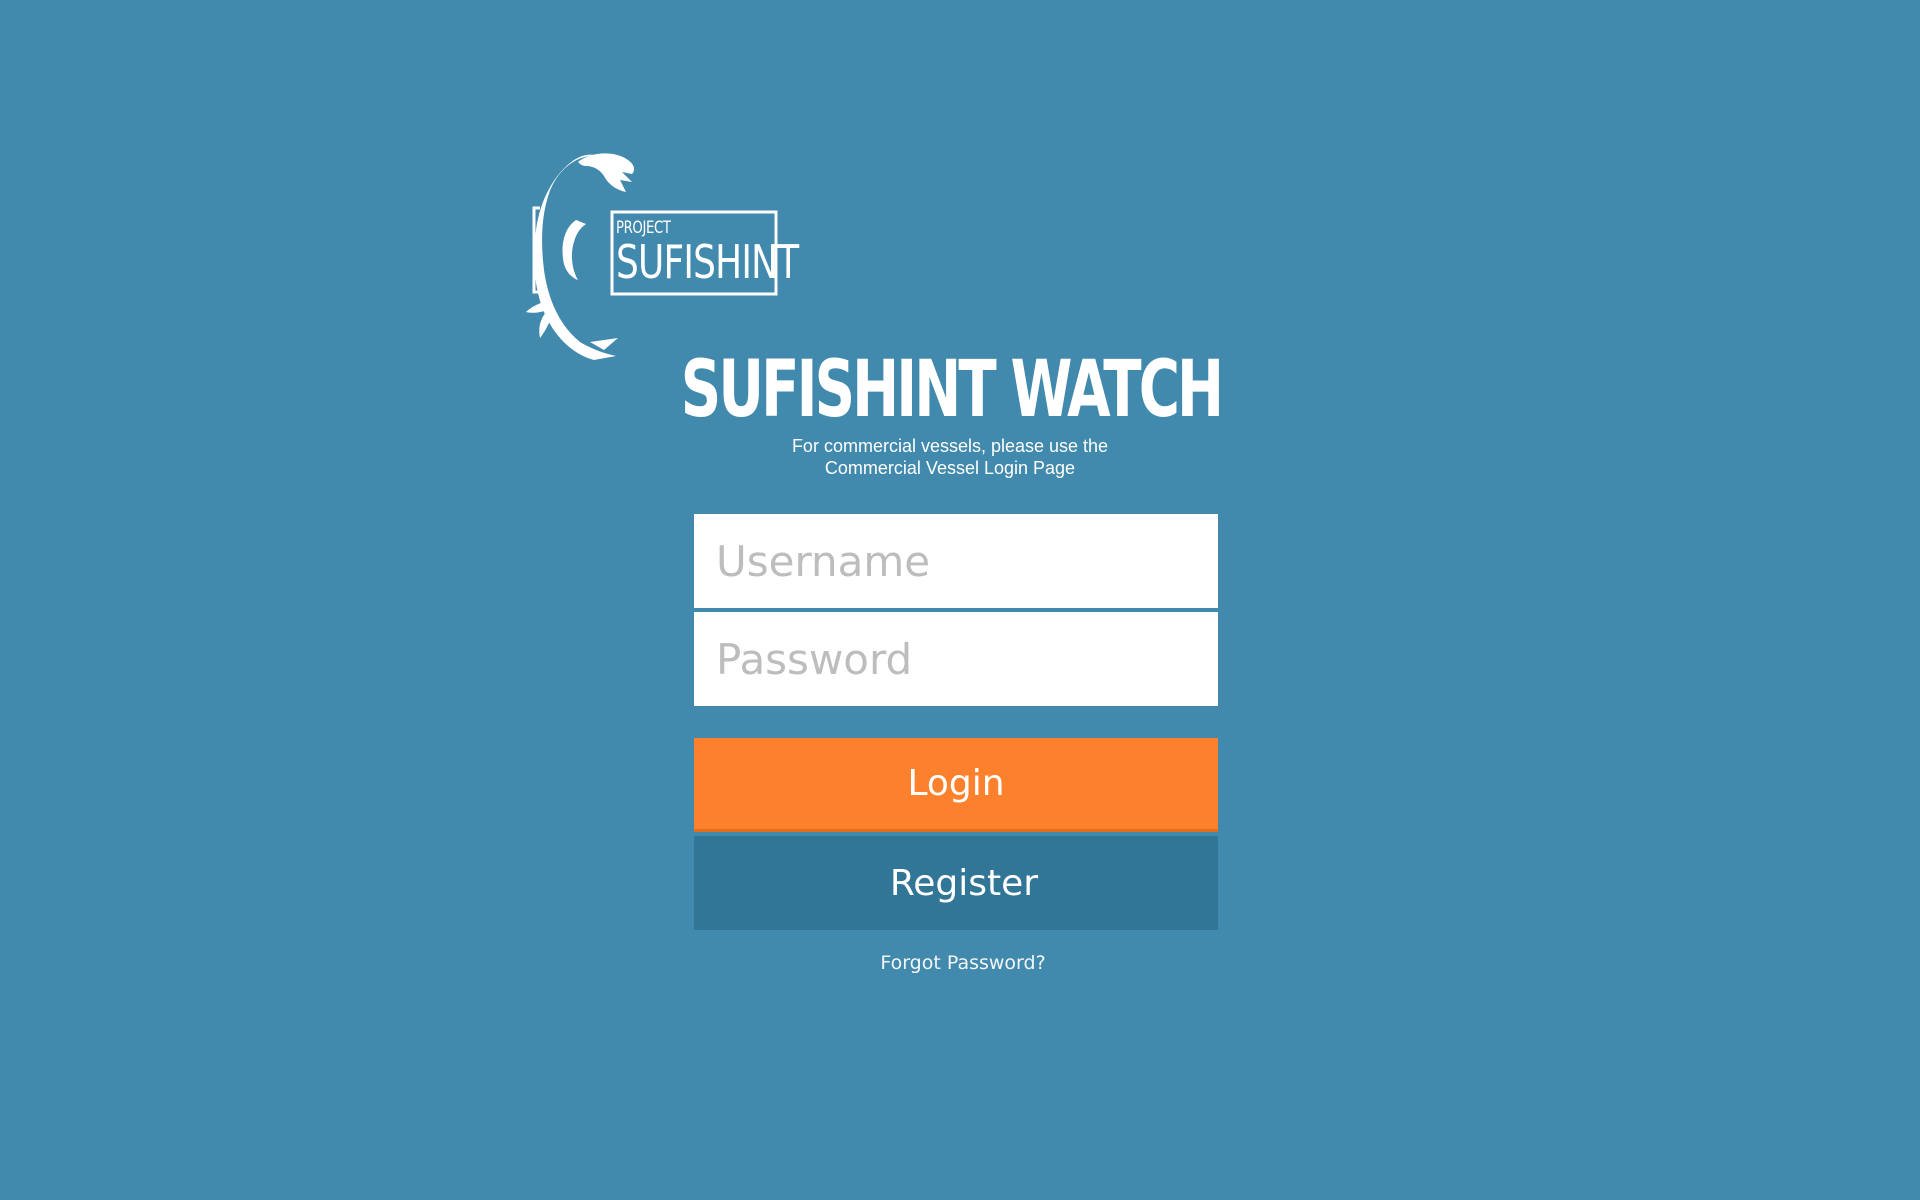 This screenshot has width=1920, height=1200. Describe the element at coordinates (956, 785) in the screenshot. I see `login-button: Login` at that location.